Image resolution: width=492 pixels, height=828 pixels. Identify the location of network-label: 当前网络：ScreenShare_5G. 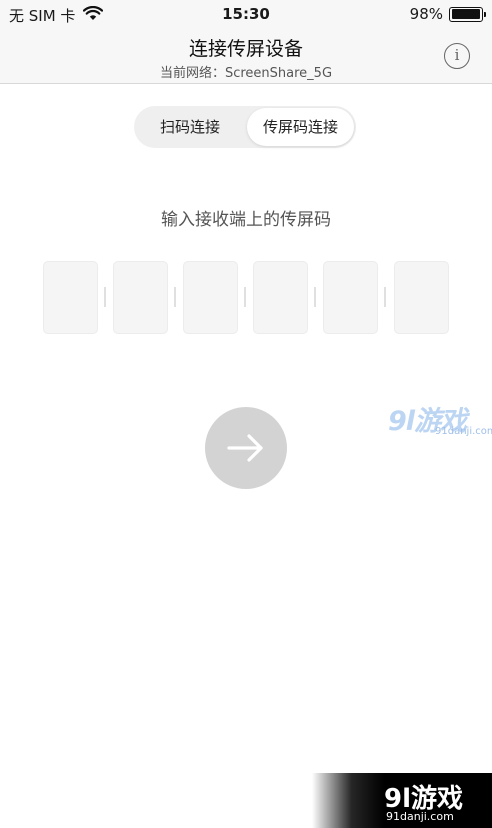
(246, 73).